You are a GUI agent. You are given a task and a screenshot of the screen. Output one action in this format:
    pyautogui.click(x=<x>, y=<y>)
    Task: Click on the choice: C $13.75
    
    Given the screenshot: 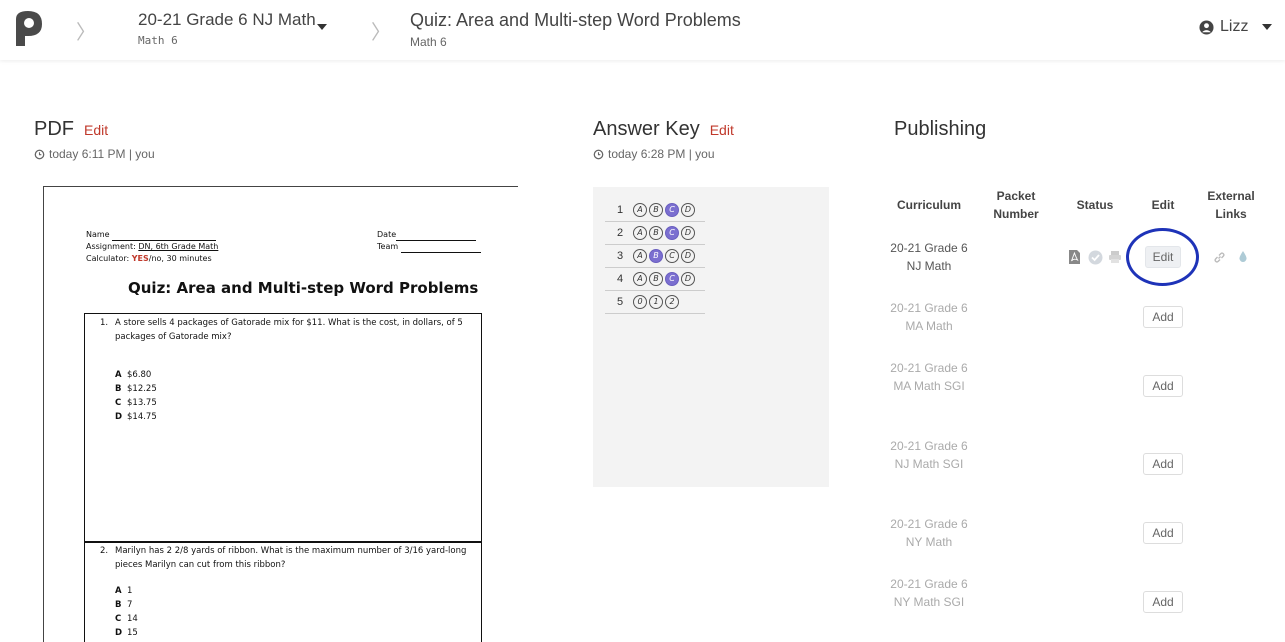 What is the action you would take?
    pyautogui.click(x=136, y=403)
    